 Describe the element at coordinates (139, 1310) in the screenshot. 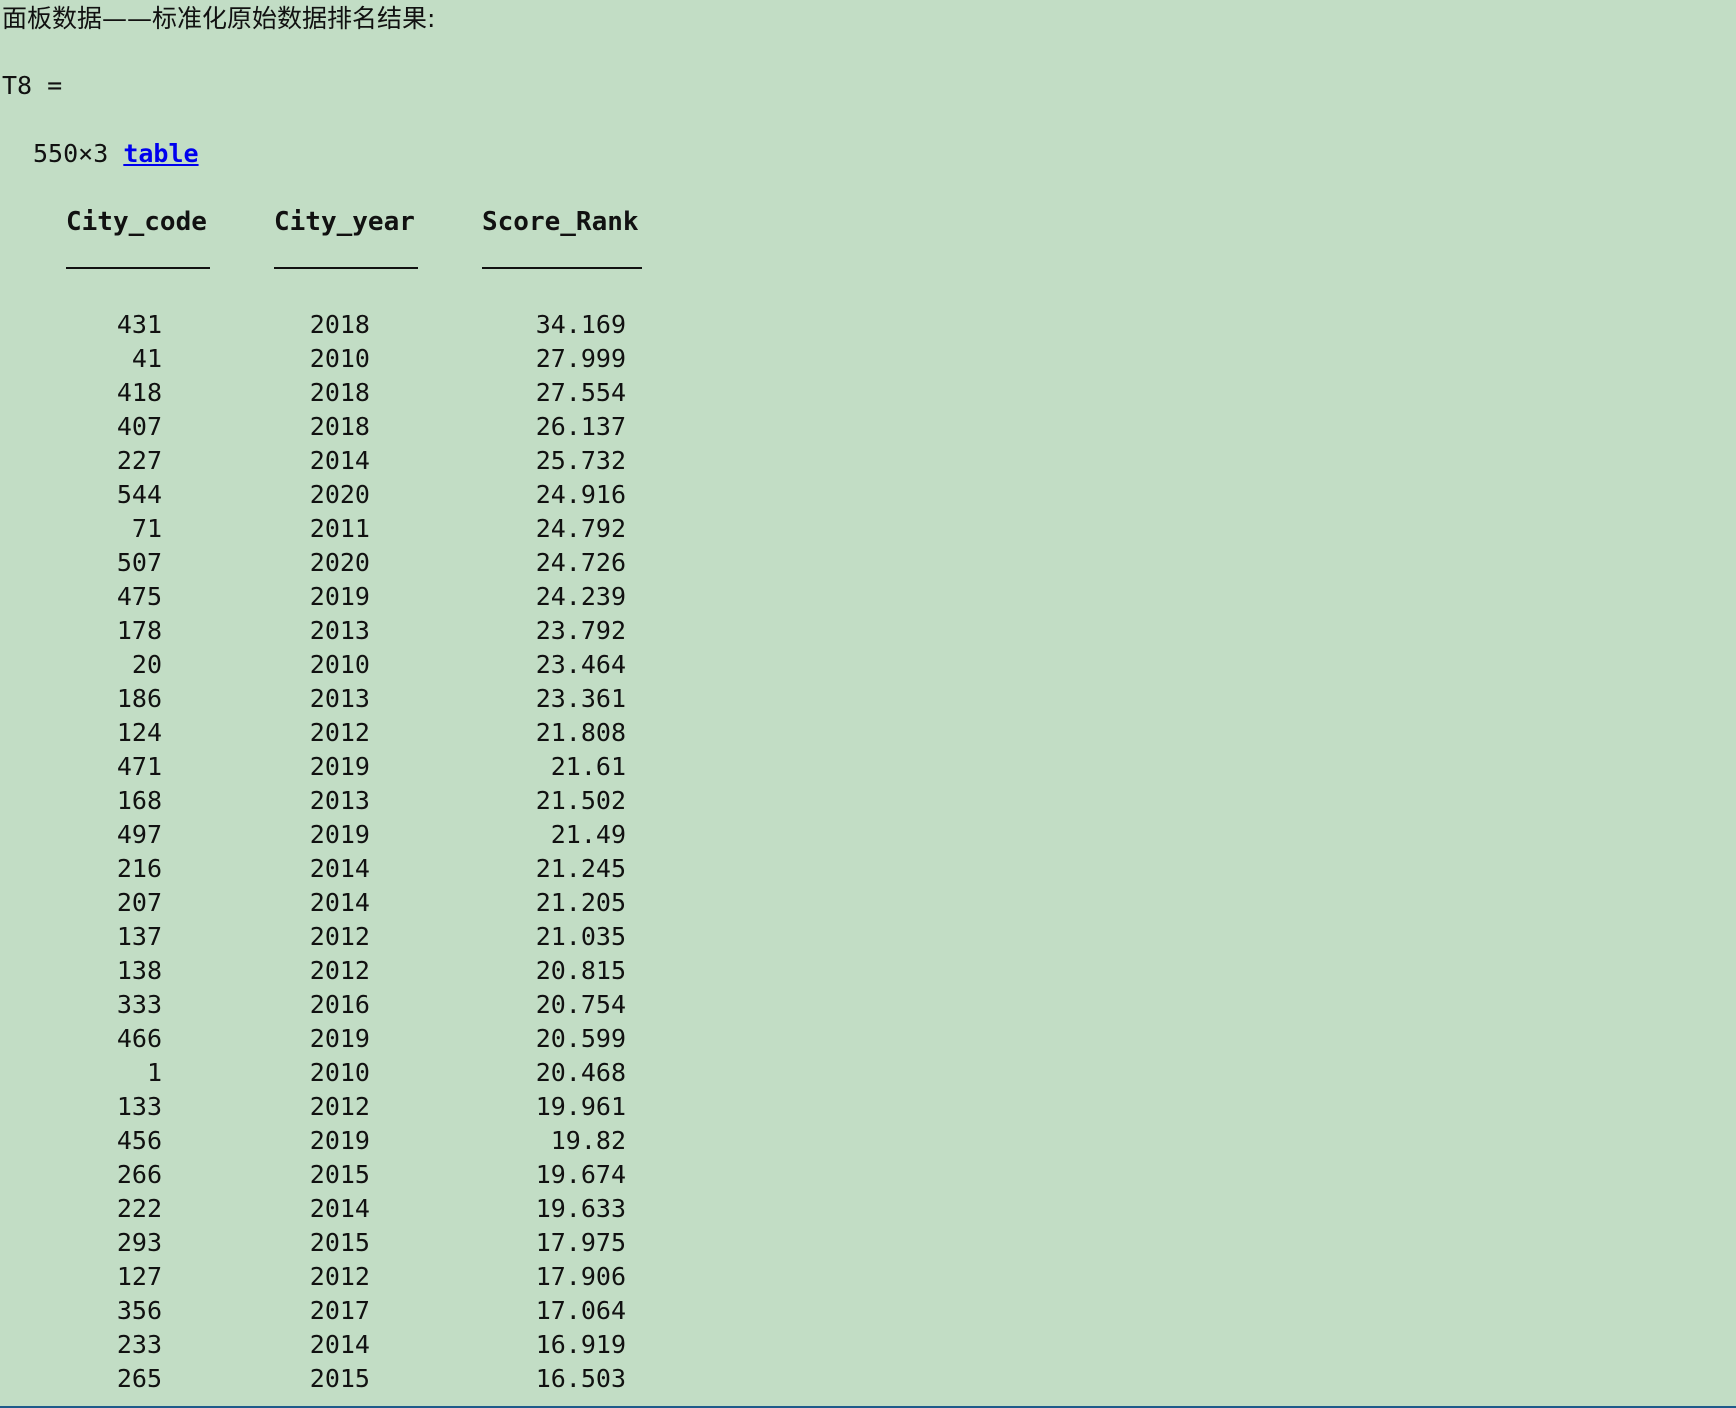

I see `cell-city-code: 356` at that location.